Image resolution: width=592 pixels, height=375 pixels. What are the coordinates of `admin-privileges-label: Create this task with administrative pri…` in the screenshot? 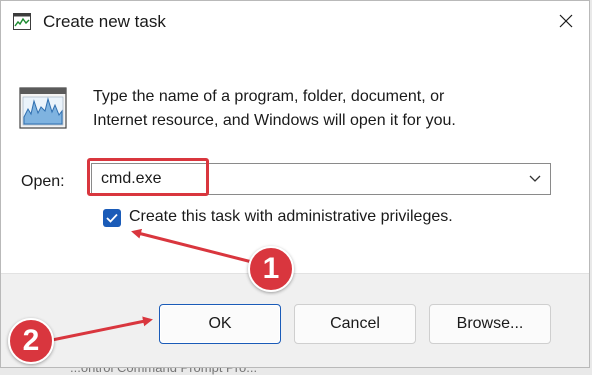 It's located at (291, 217).